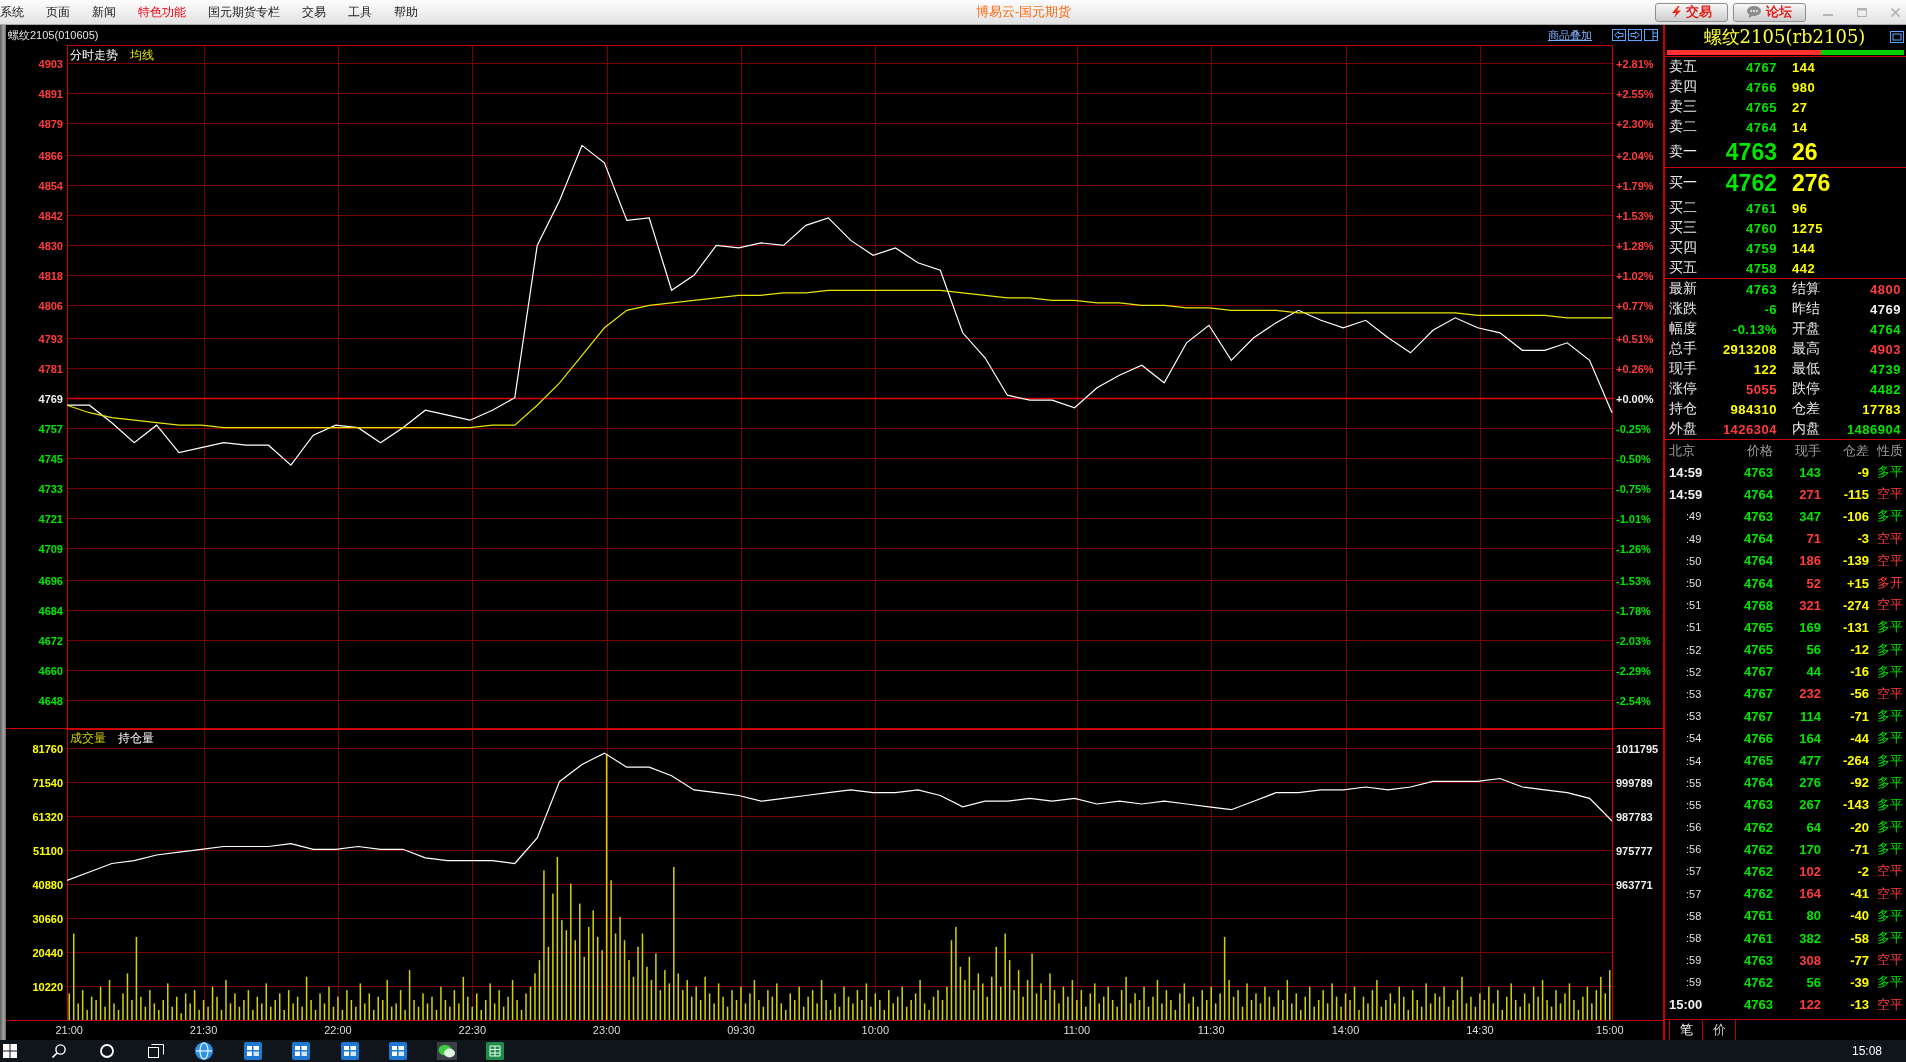 The width and height of the screenshot is (1906, 1062). I want to click on left-arrow-icon, so click(1619, 35).